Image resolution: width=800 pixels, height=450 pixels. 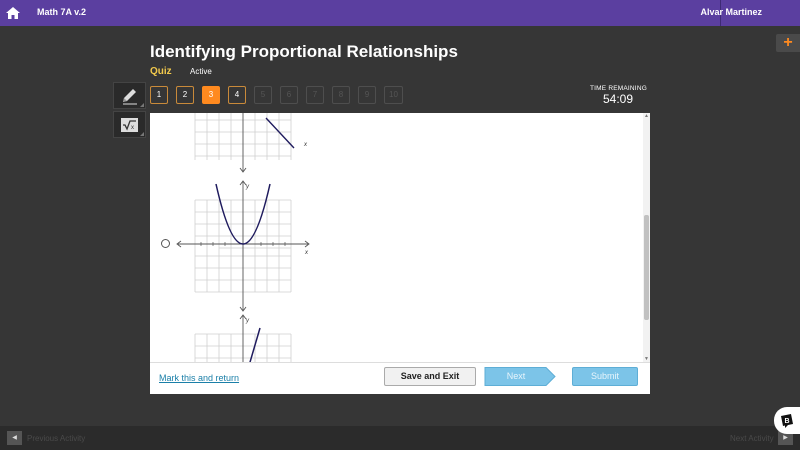 I want to click on chat-icon: B, so click(x=787, y=421).